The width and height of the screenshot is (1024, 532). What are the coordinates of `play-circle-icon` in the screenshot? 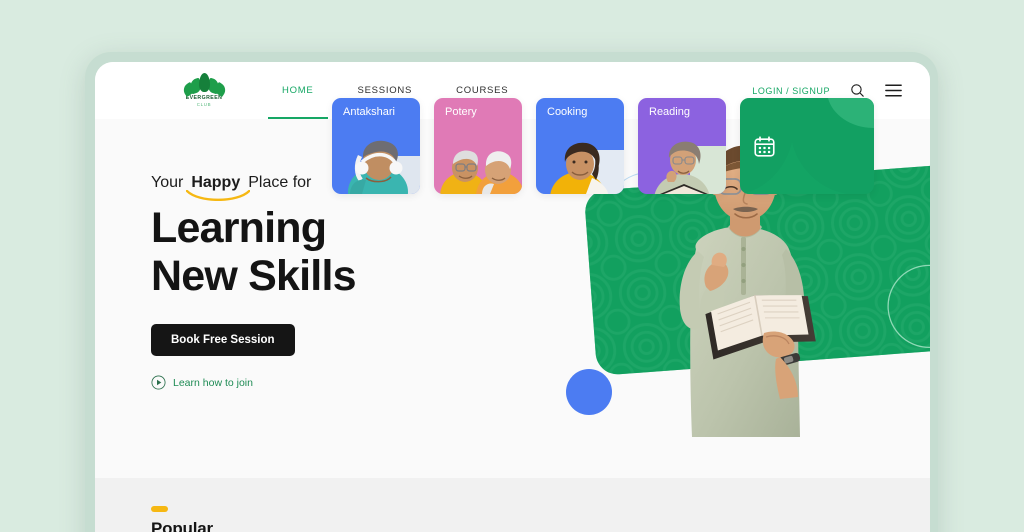 It's located at (158, 382).